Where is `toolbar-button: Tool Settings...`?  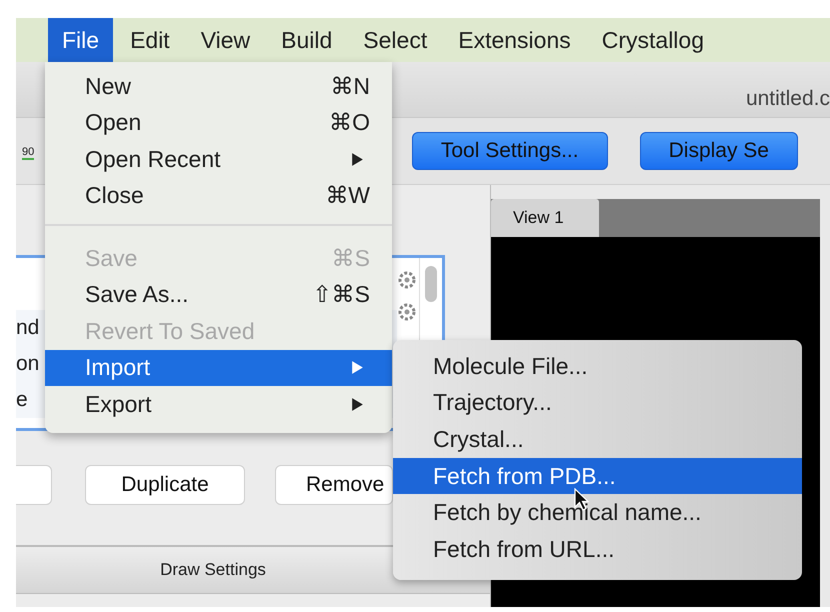 toolbar-button: Tool Settings... is located at coordinates (510, 151).